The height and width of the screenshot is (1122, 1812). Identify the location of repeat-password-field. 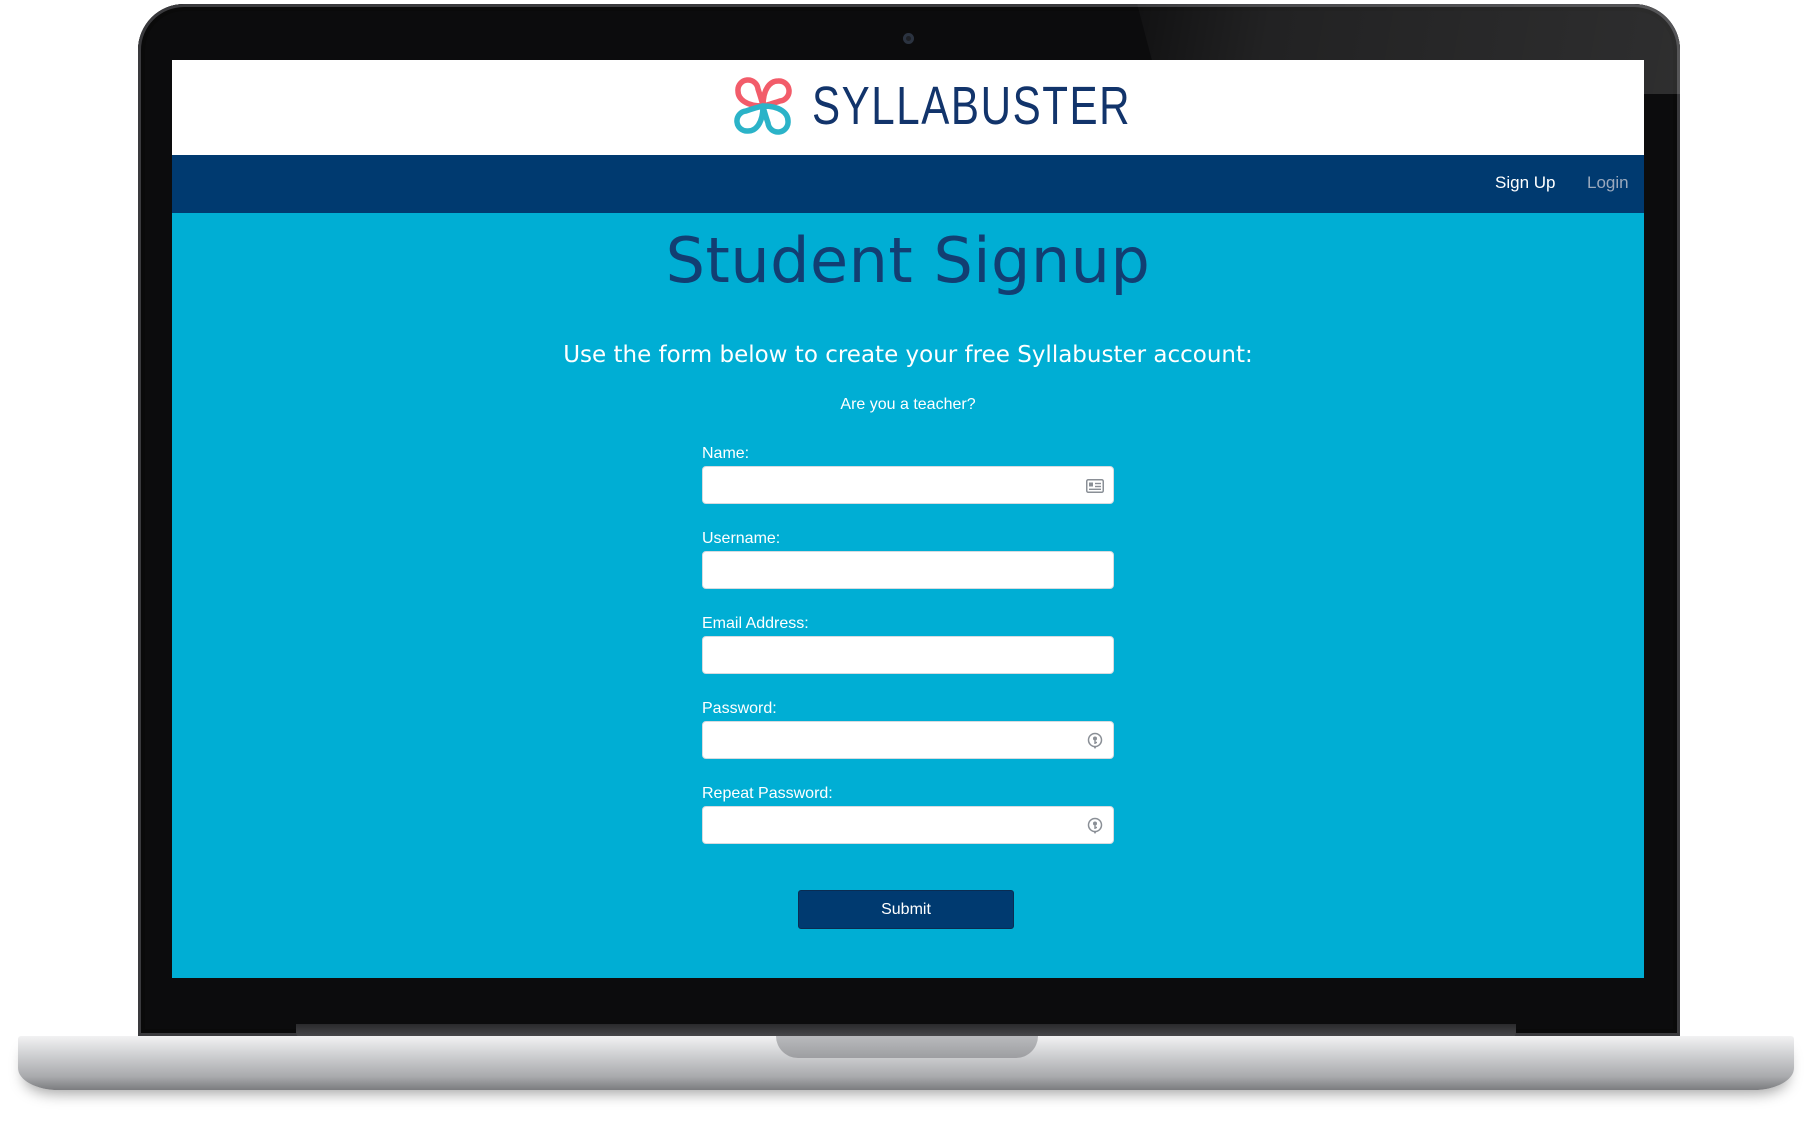
(908, 825).